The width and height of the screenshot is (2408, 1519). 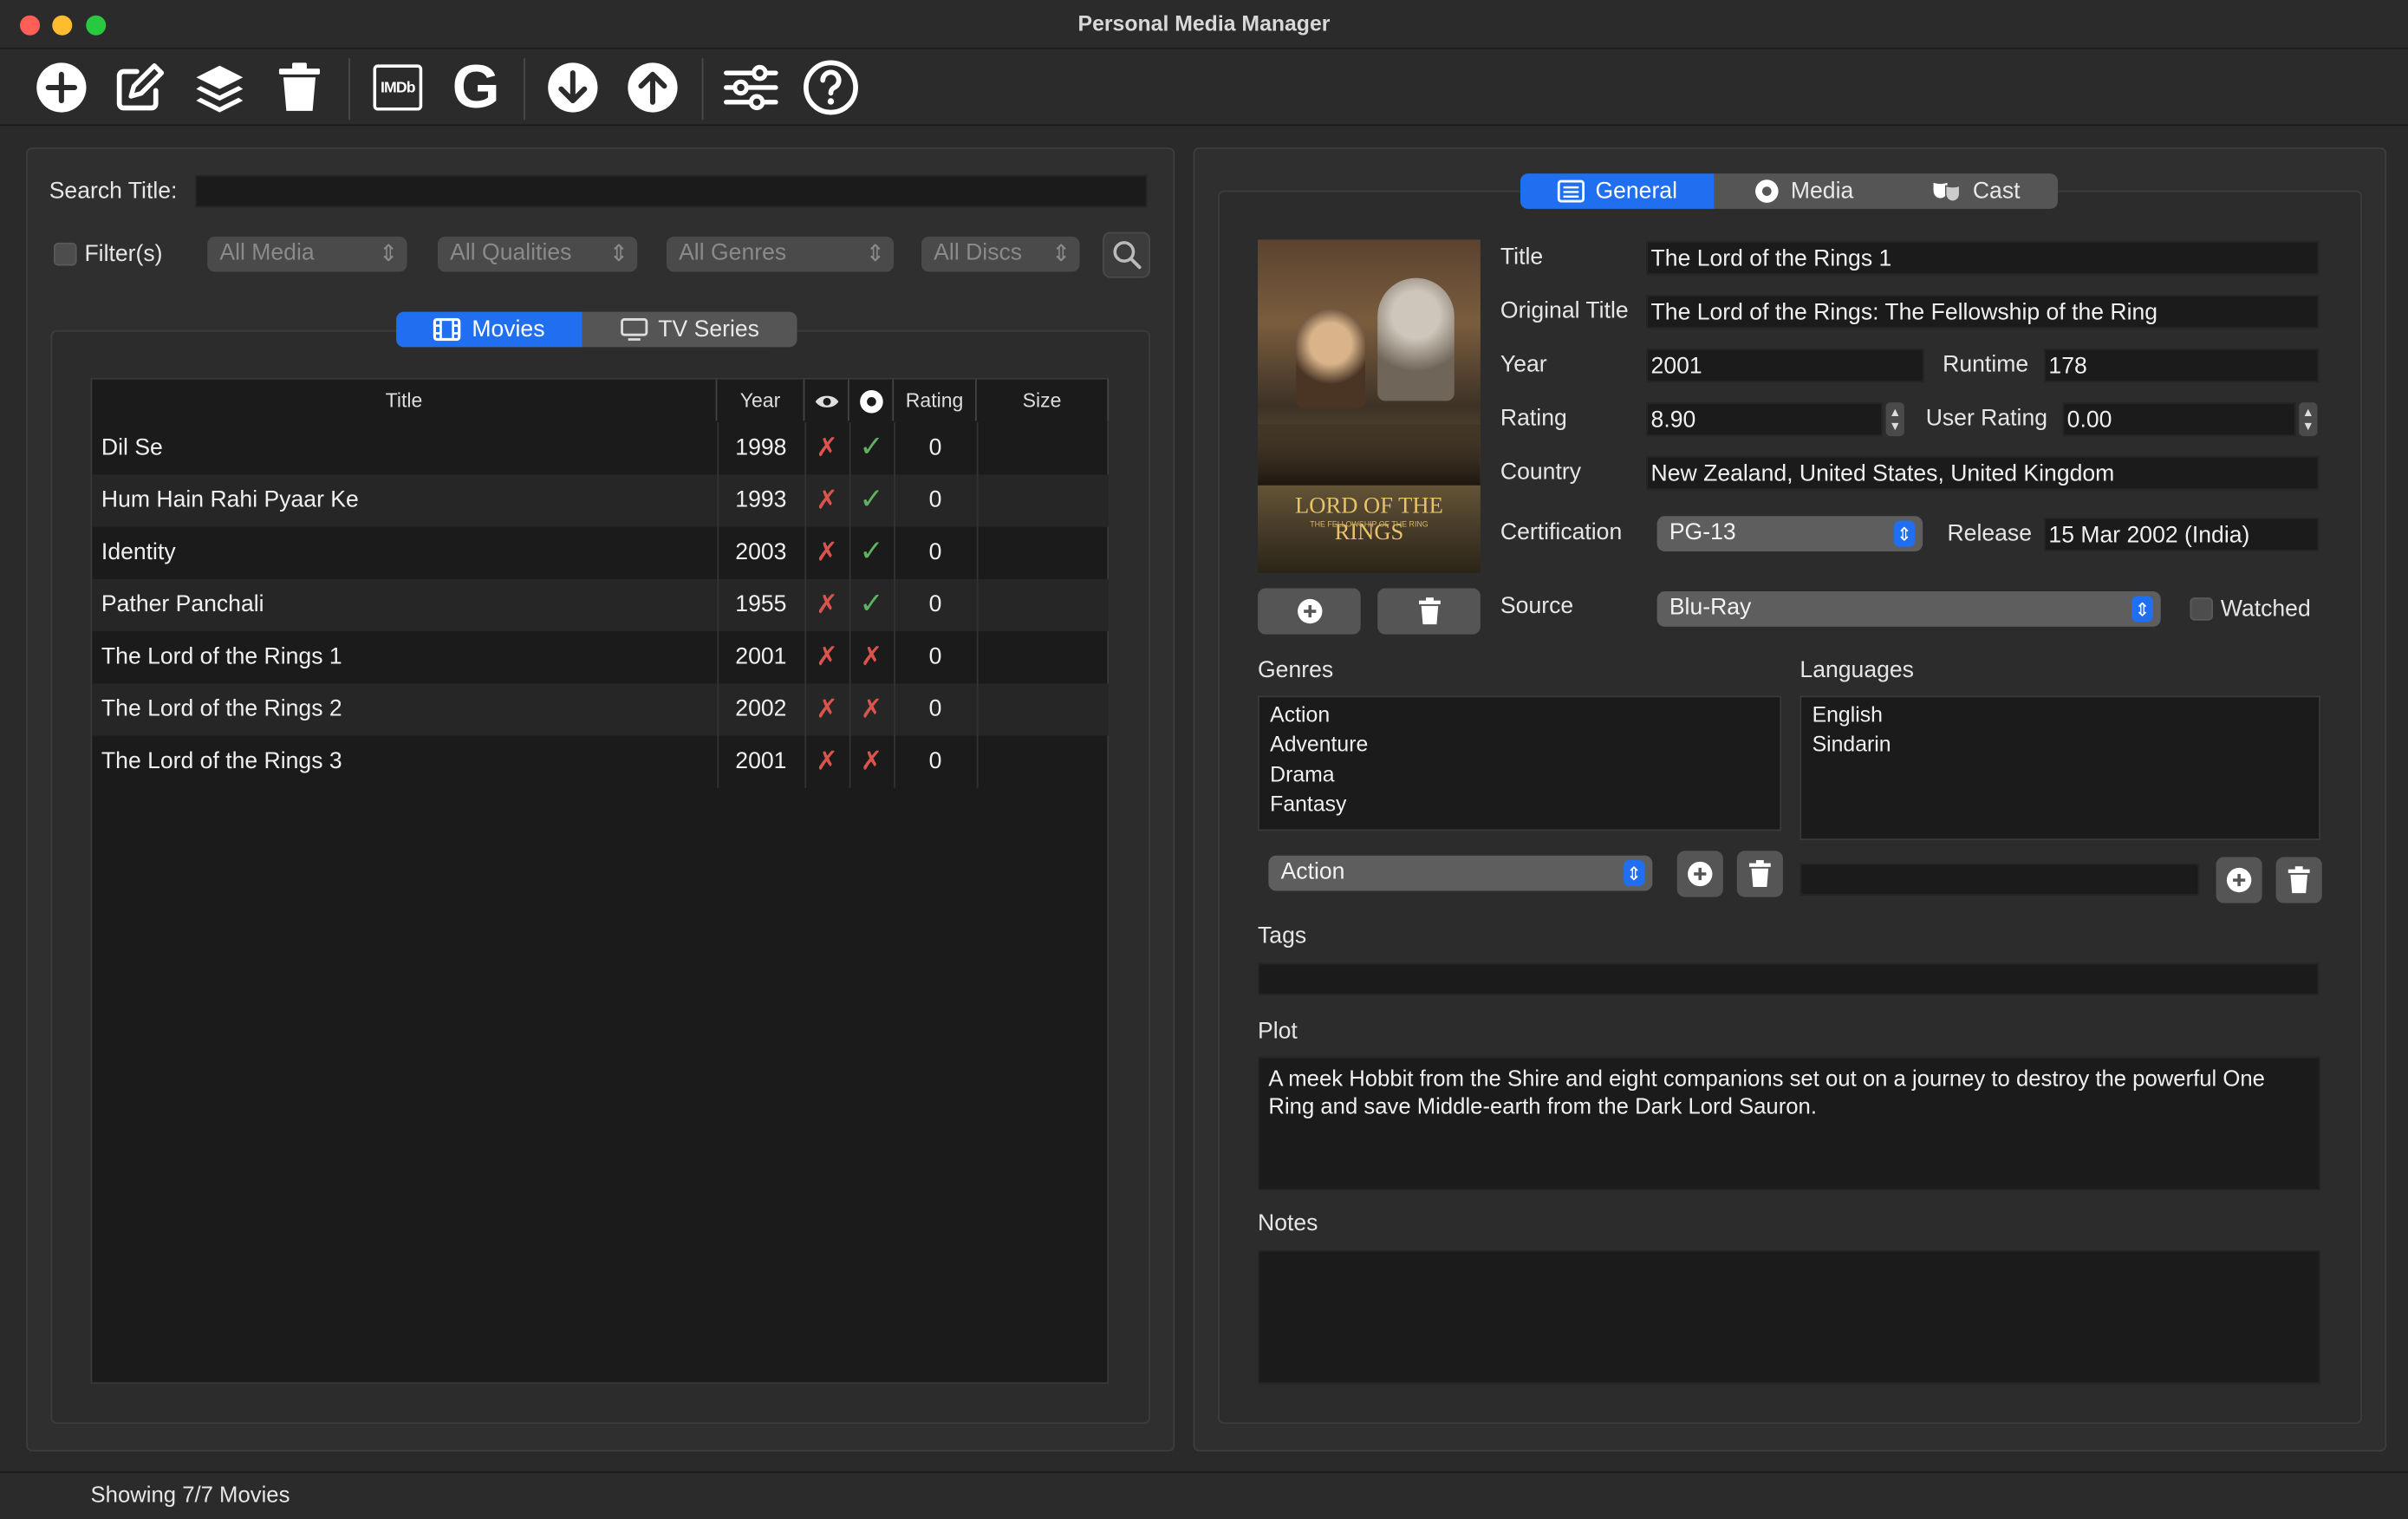 I want to click on source-select: Blu-Ray ⇕, so click(x=1908, y=609).